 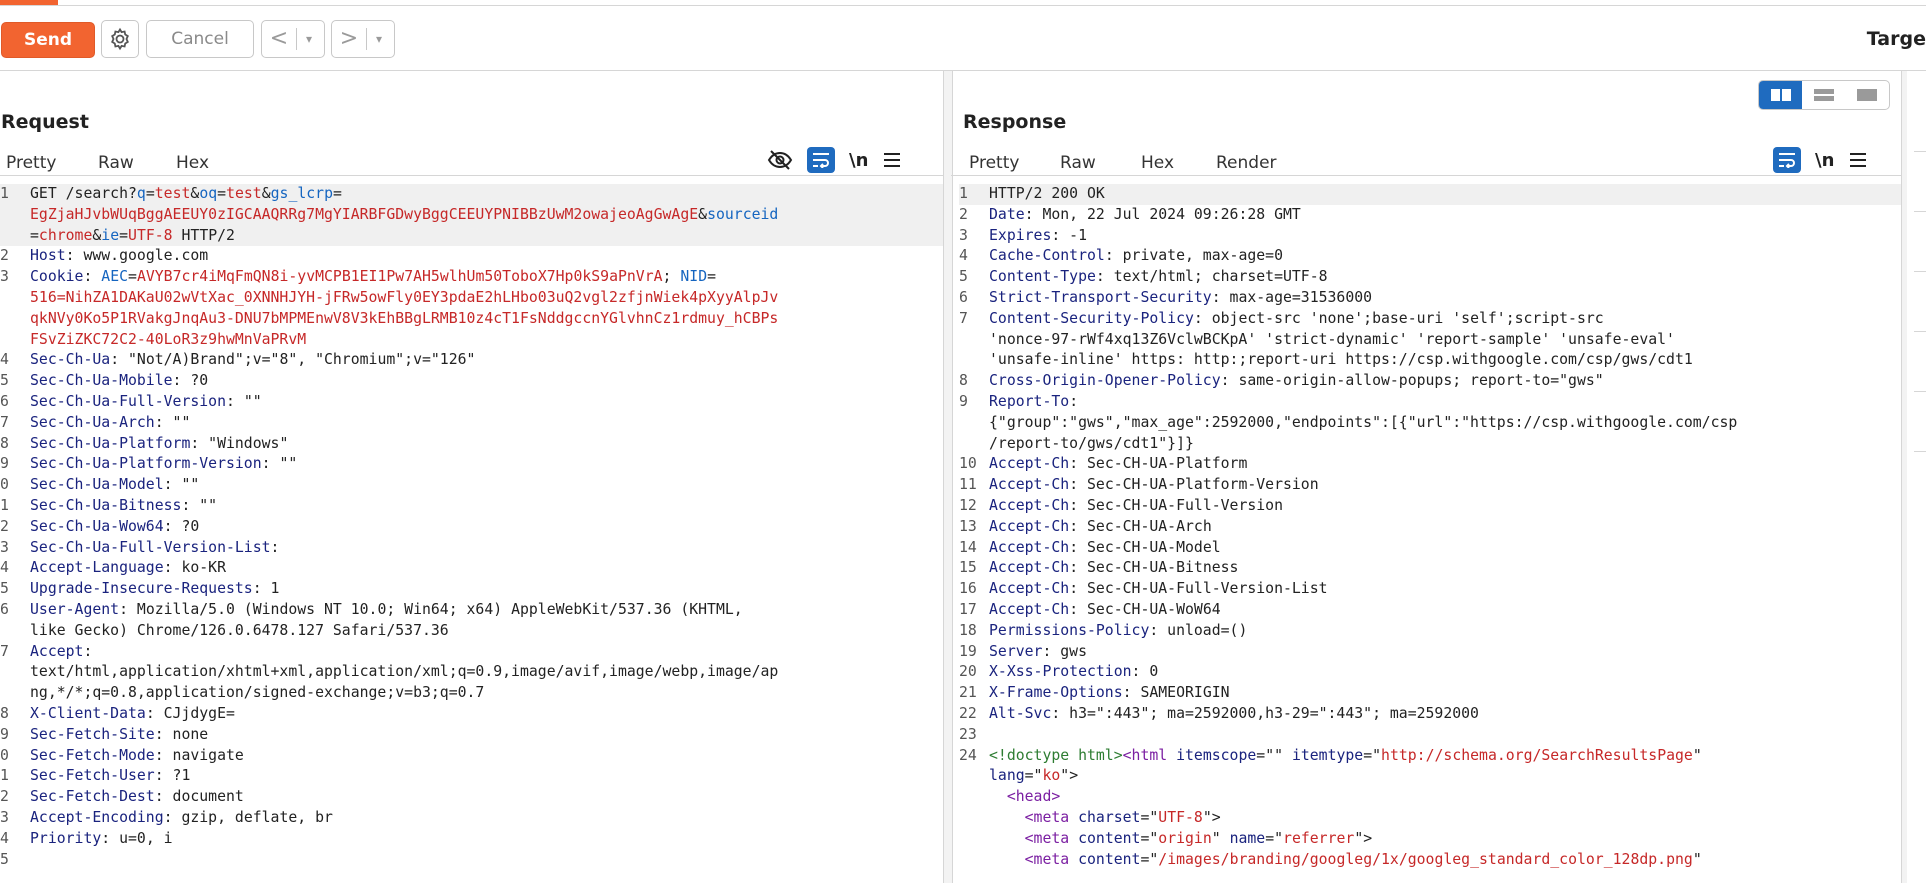 I want to click on code-text: Expires: -1, so click(x=1038, y=235).